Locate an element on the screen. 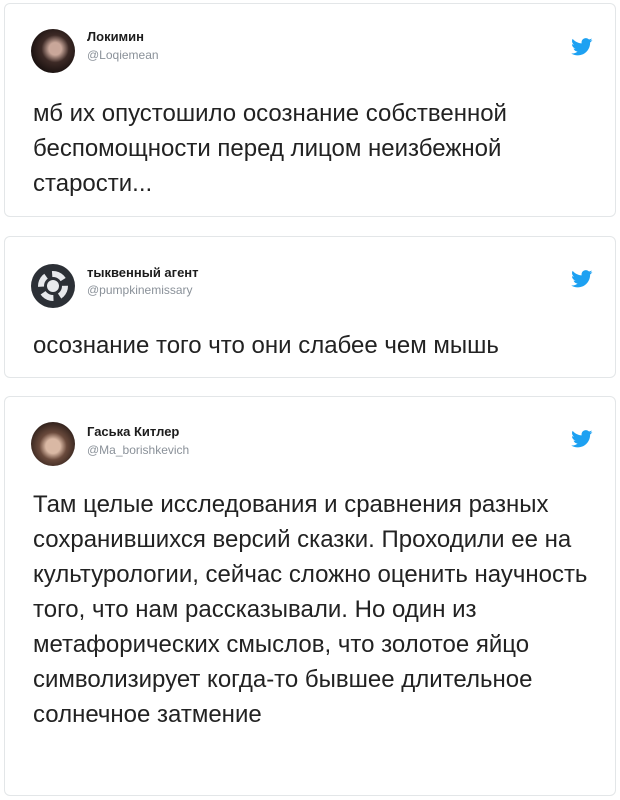 Image resolution: width=620 pixels, height=800 pixels. display-name: тыквенный агент is located at coordinates (143, 272).